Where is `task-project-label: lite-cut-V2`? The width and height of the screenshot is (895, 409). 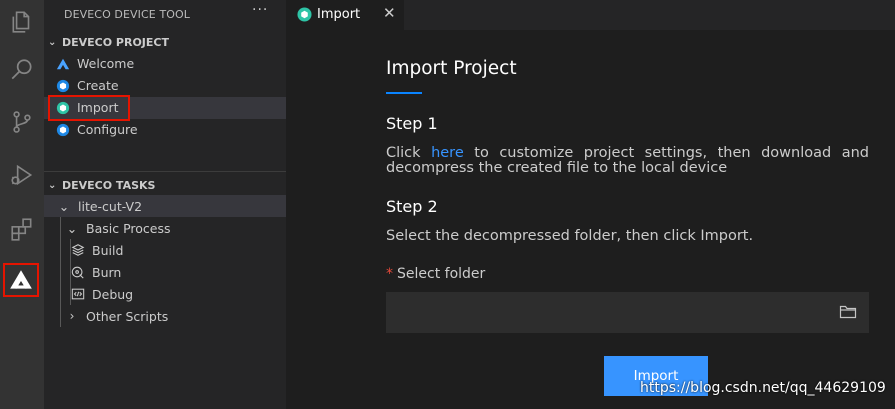
task-project-label: lite-cut-V2 is located at coordinates (110, 206).